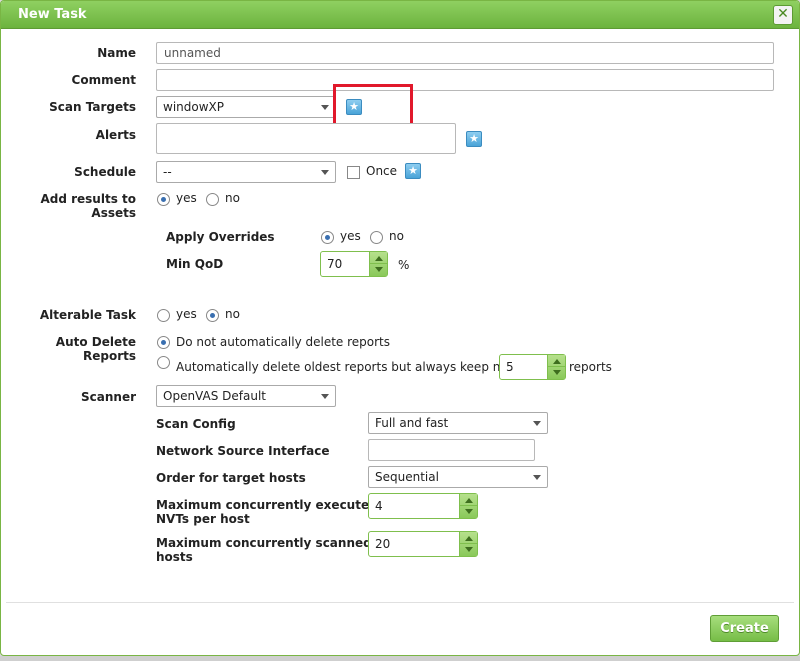 The height and width of the screenshot is (661, 800). Describe the element at coordinates (468, 506) in the screenshot. I see `max-nvts-spin-buttons` at that location.